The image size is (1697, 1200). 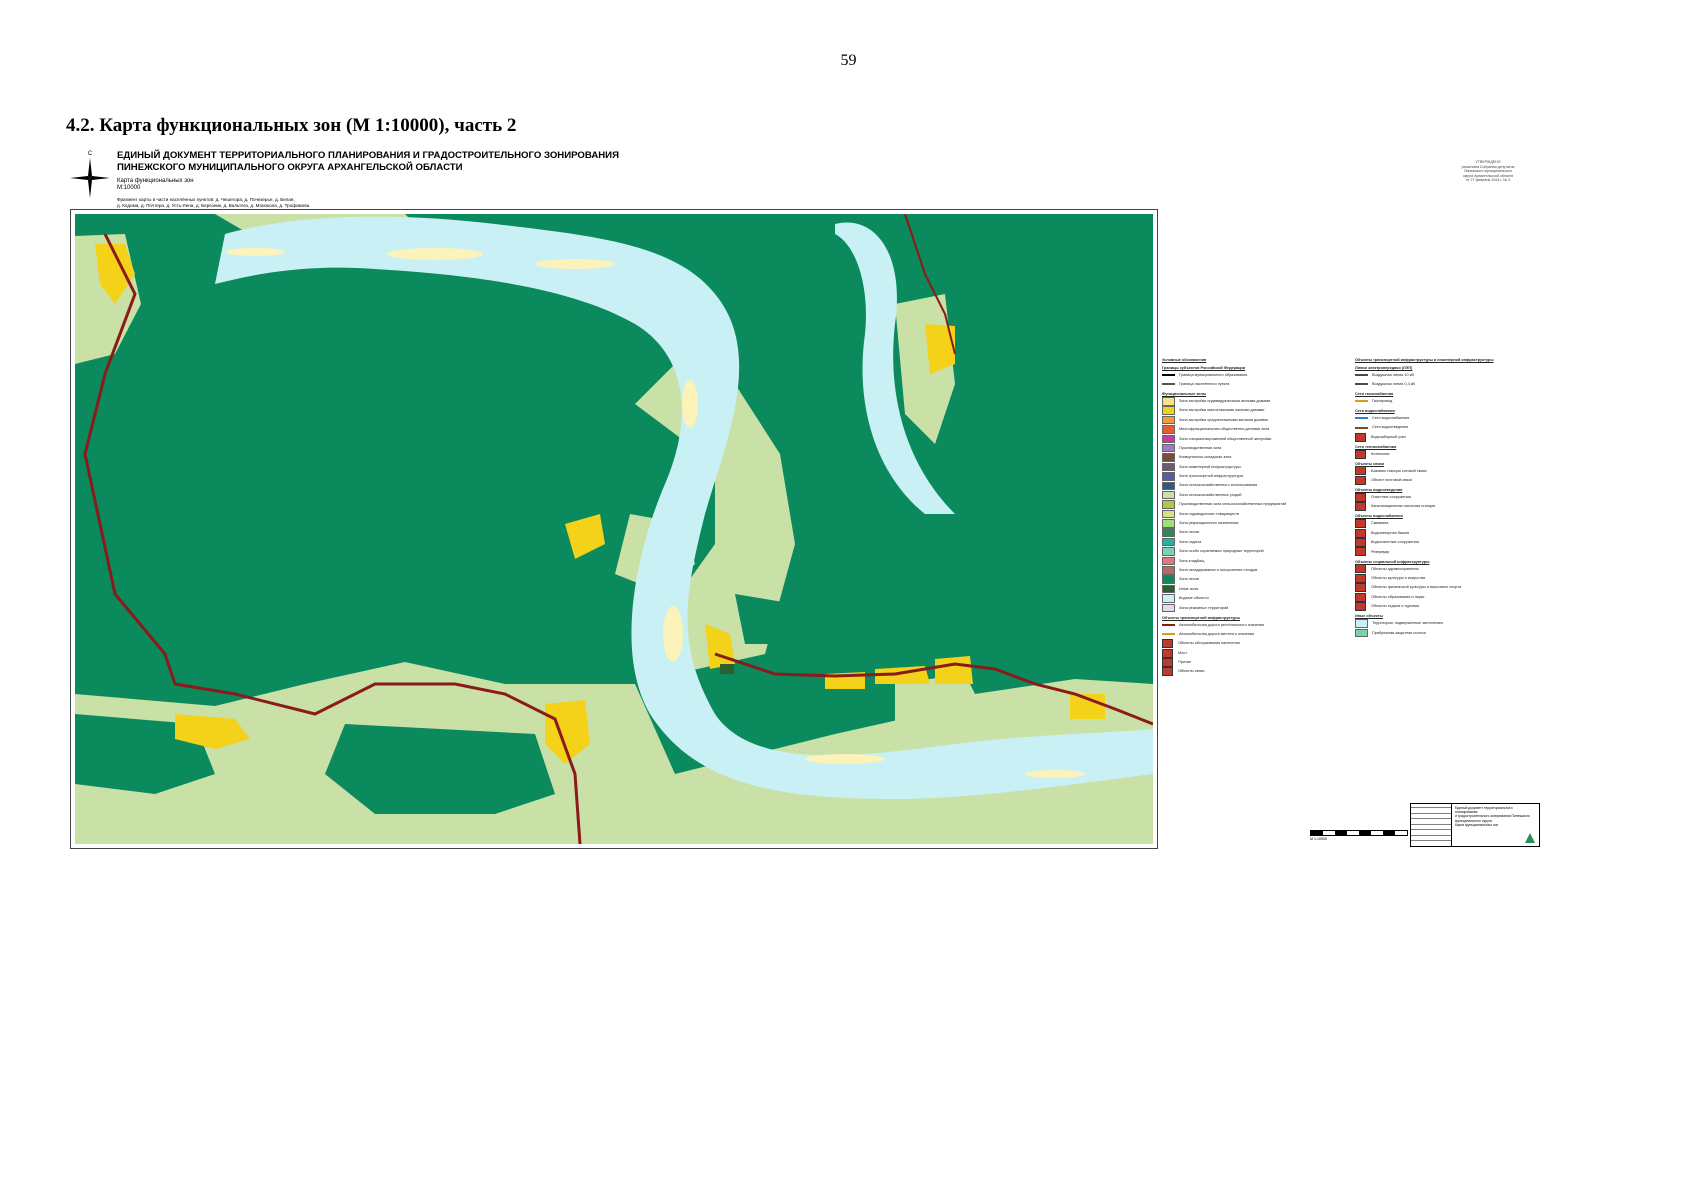 What do you see at coordinates (1251, 457) in the screenshot?
I see `legend-item: Коммунально-складская зона` at bounding box center [1251, 457].